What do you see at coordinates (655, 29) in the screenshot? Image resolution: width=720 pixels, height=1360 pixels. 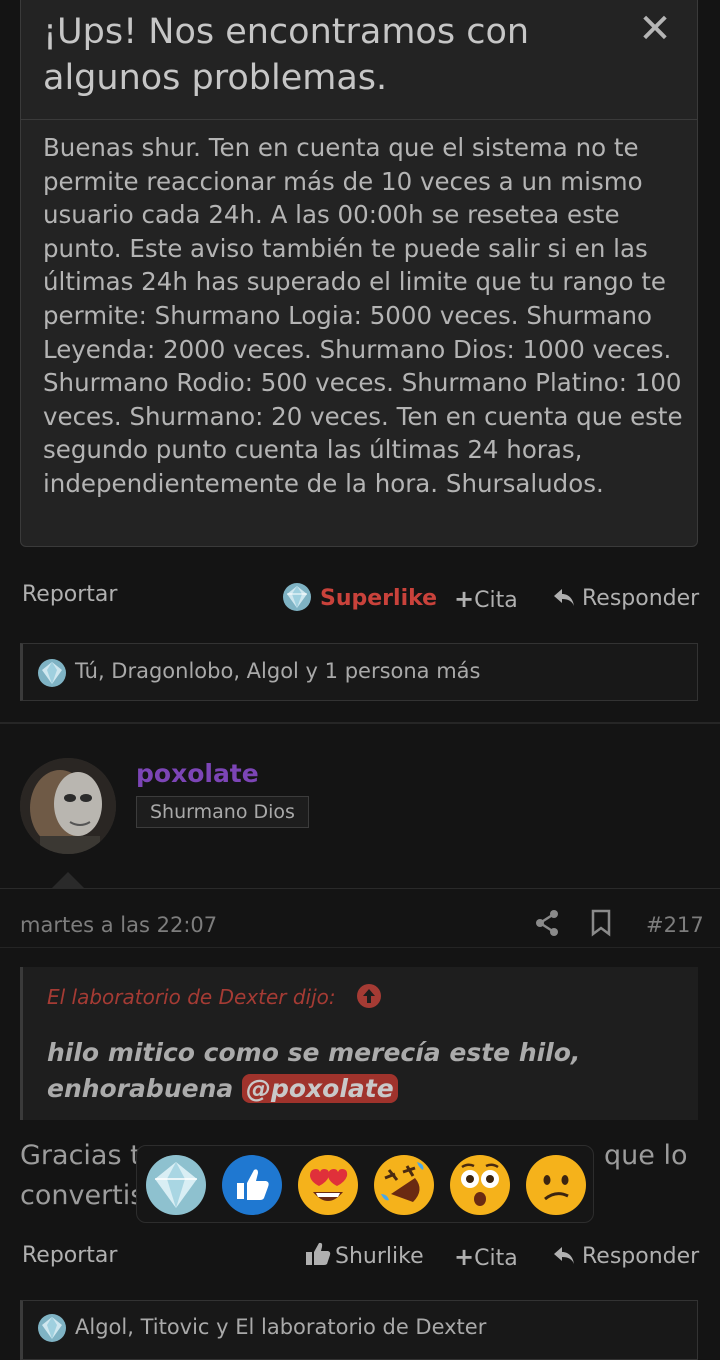 I see `close-icon: ✕` at bounding box center [655, 29].